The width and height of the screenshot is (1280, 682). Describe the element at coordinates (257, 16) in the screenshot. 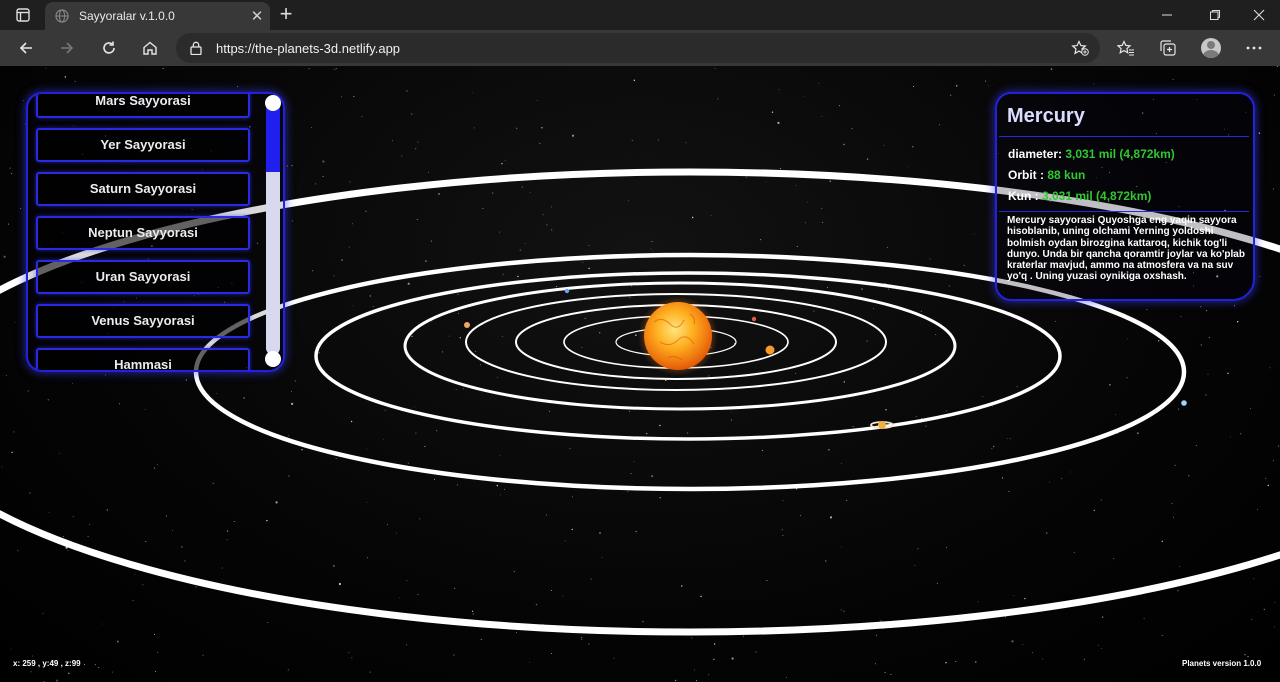

I see `close-icon: ✕` at that location.